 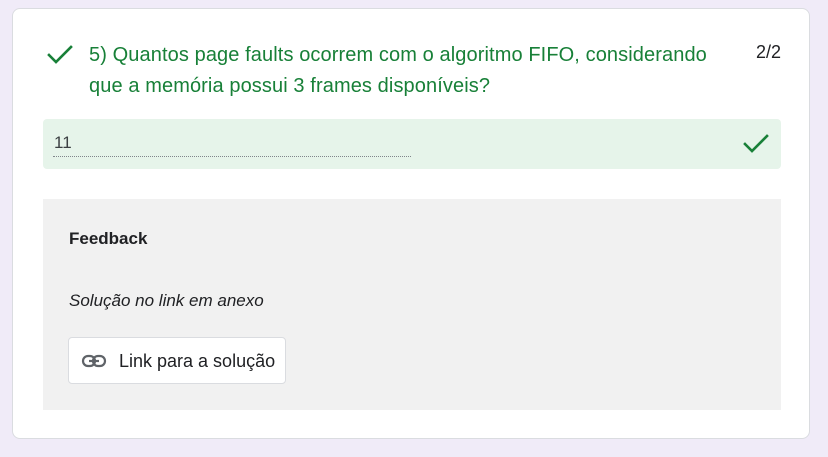 I want to click on answer-value: 11, so click(x=63, y=142).